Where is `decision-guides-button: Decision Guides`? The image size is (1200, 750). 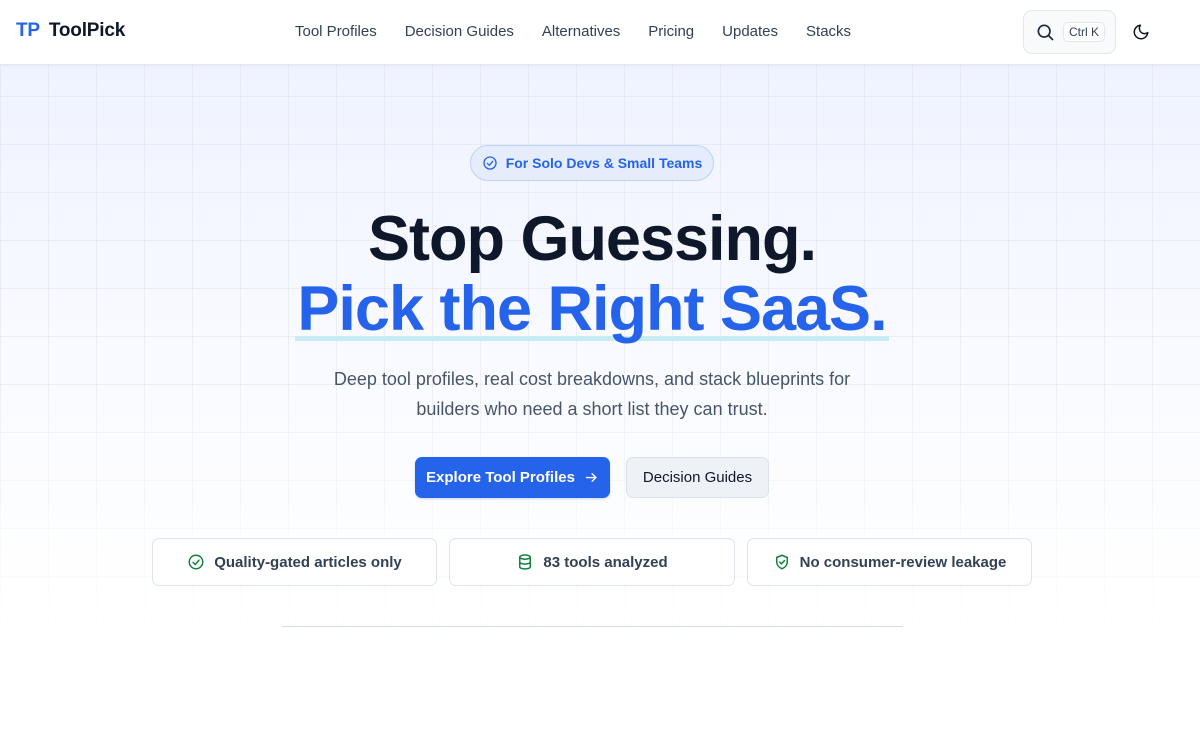 decision-guides-button: Decision Guides is located at coordinates (697, 477).